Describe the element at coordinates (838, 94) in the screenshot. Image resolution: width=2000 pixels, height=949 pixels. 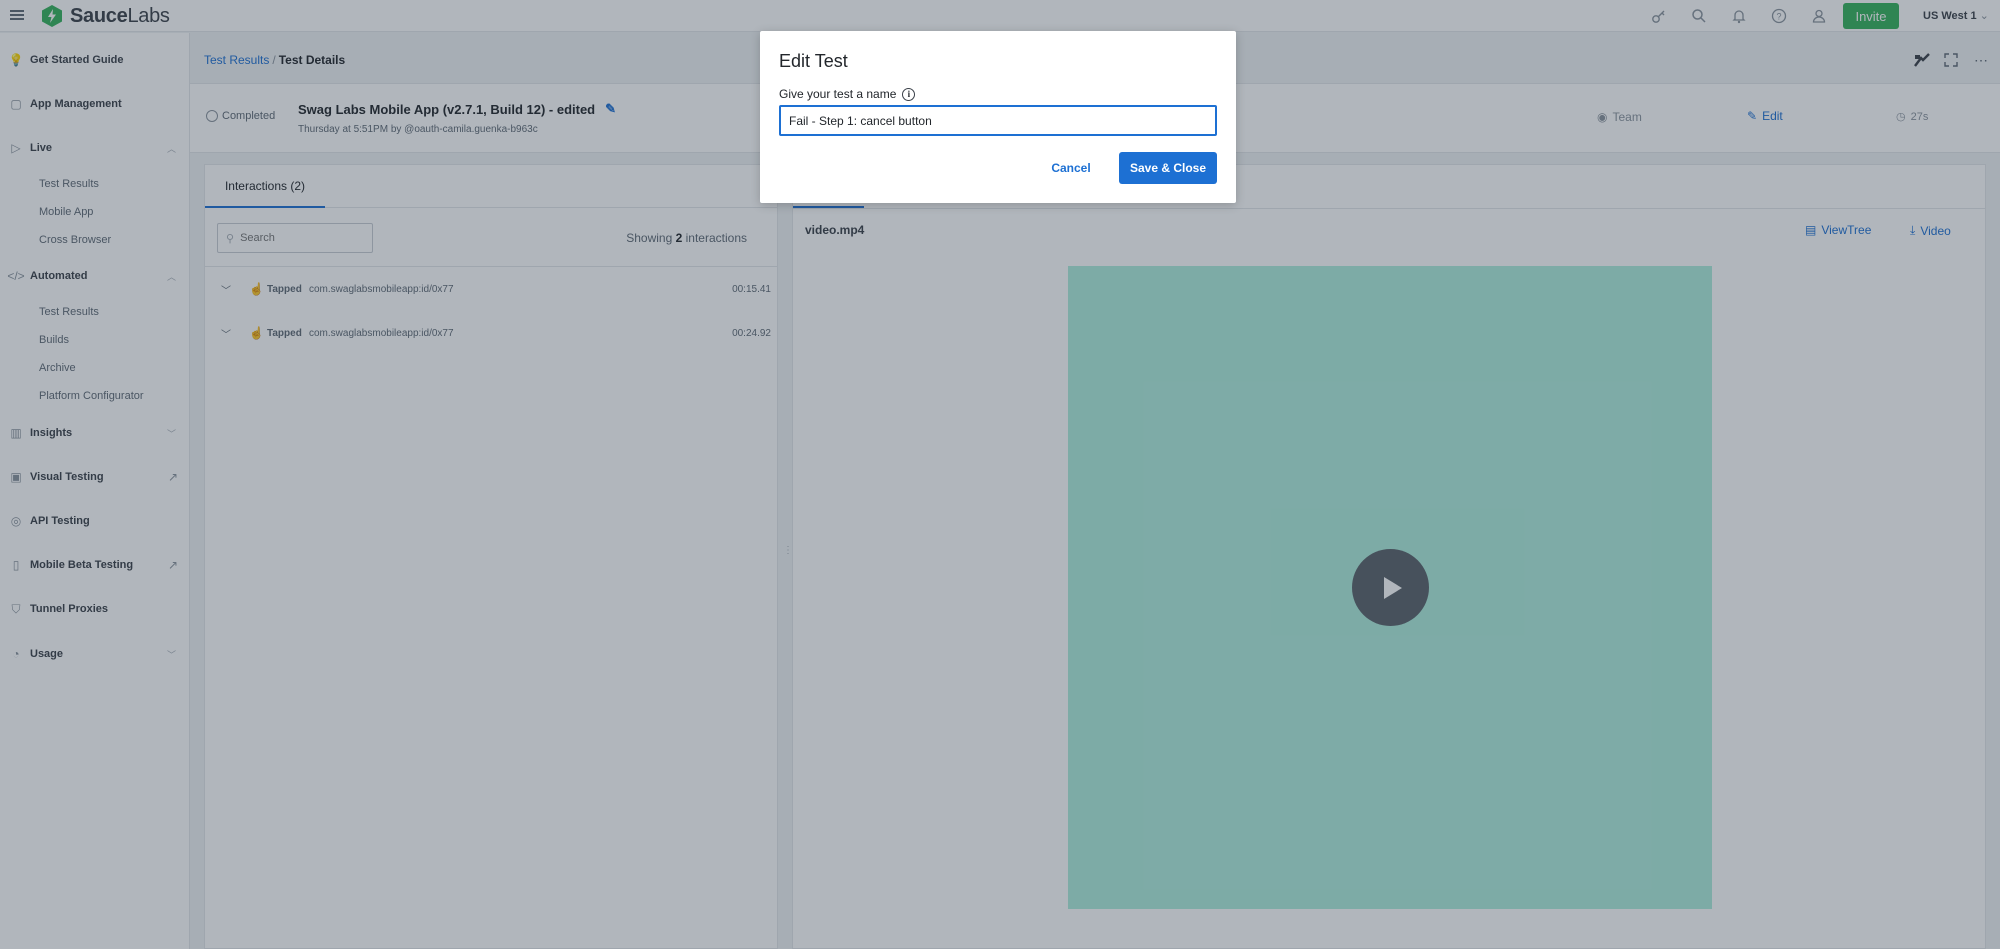
I see `field-label-text: Give your test a name` at that location.